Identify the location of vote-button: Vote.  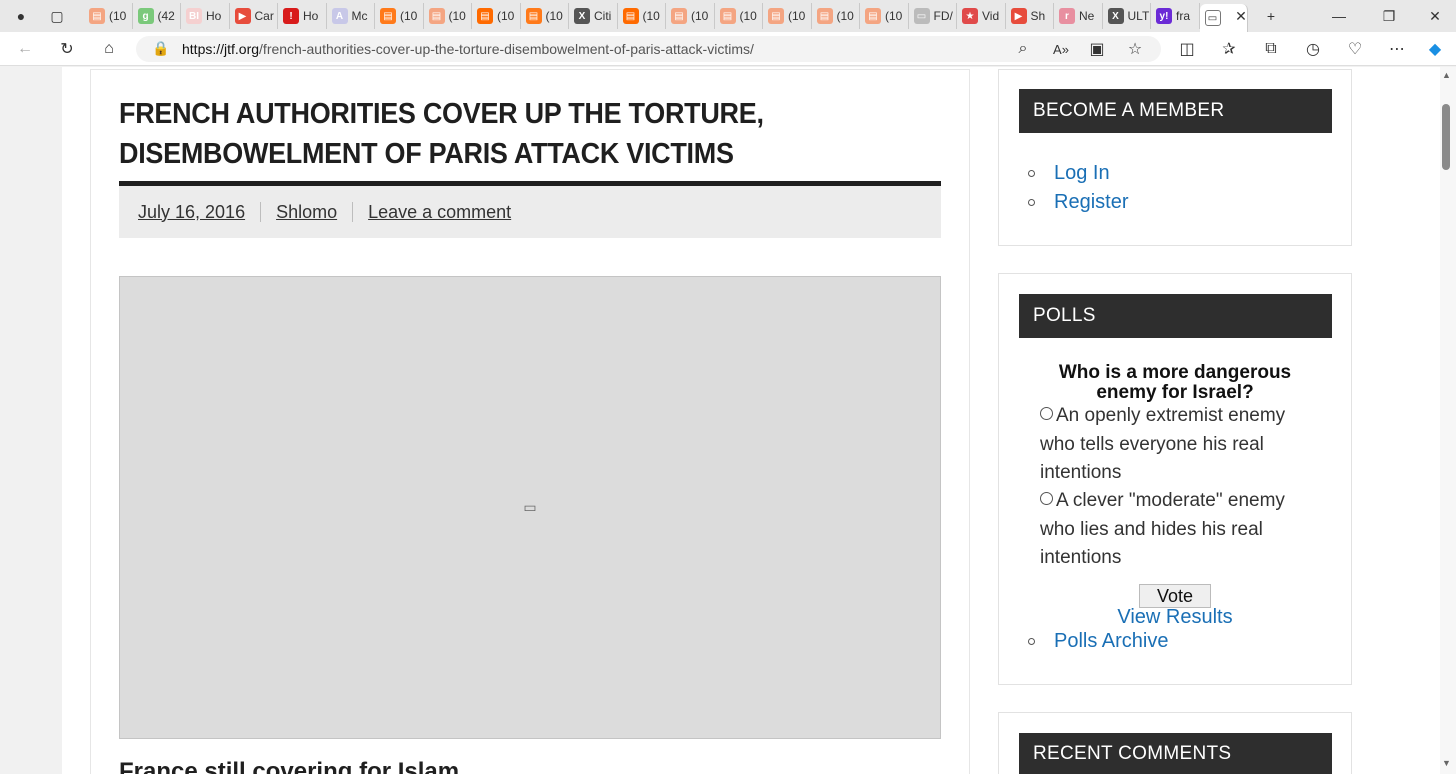
(1175, 596).